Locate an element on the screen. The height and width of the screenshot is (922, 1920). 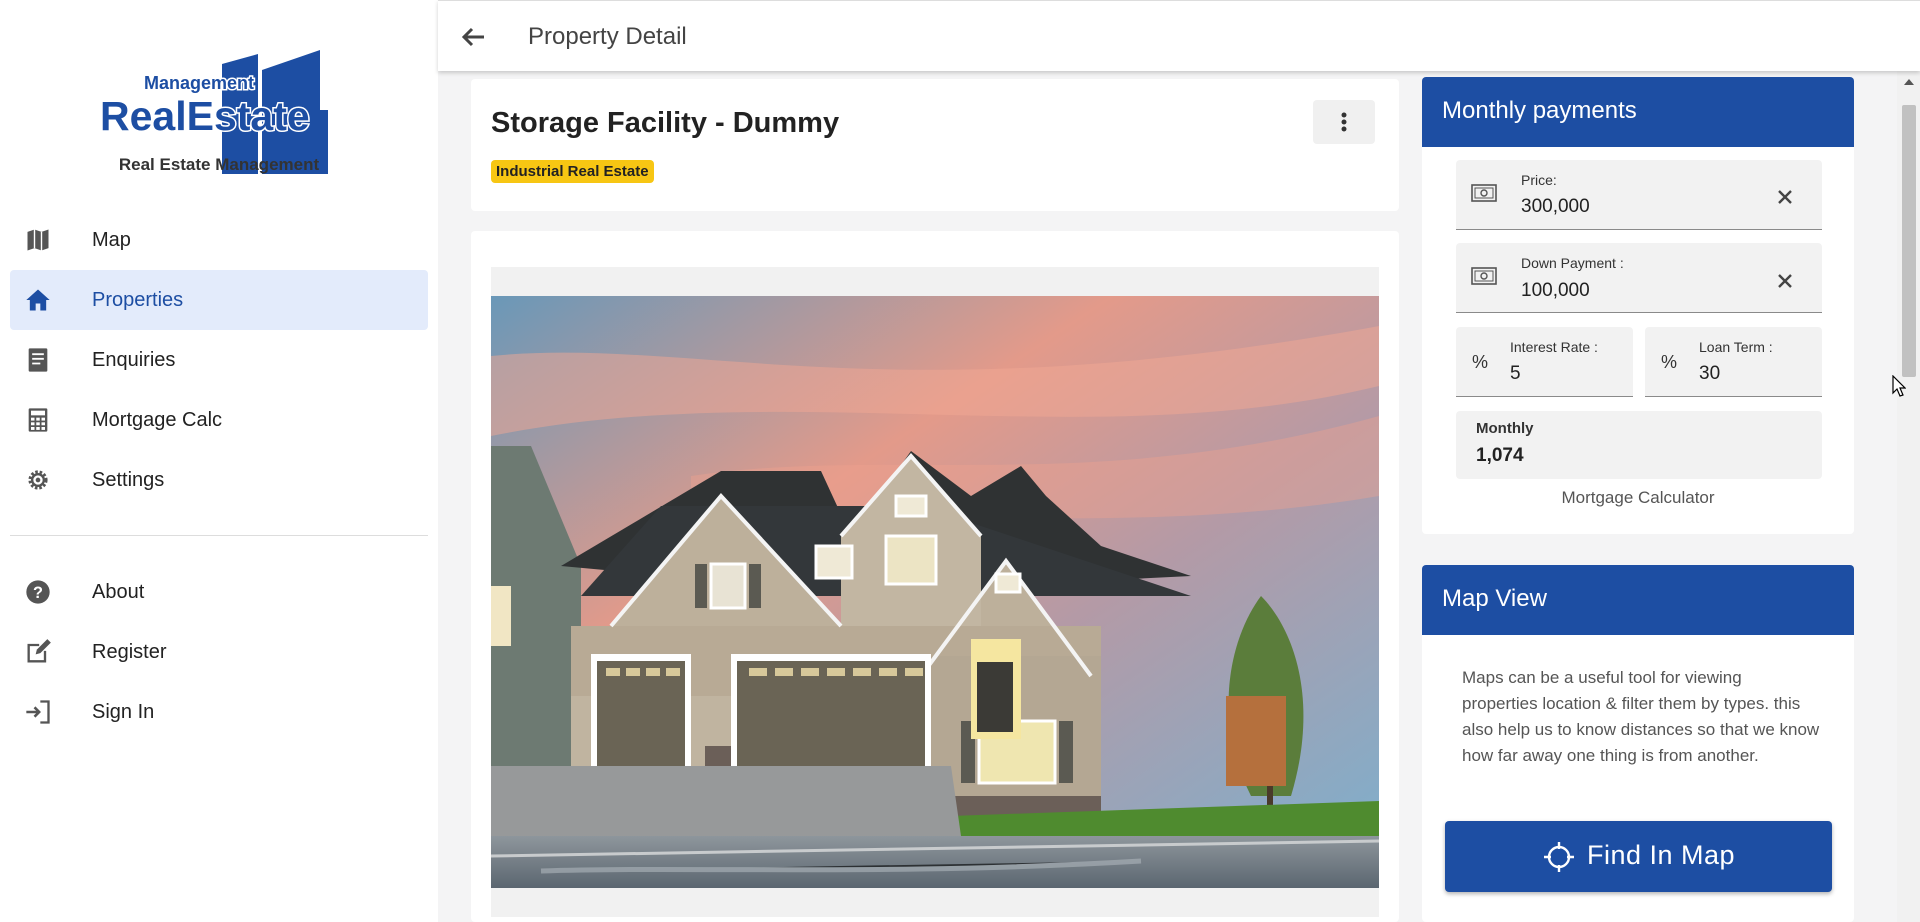
interest-rate-label: Interest Rate : is located at coordinates (1554, 347).